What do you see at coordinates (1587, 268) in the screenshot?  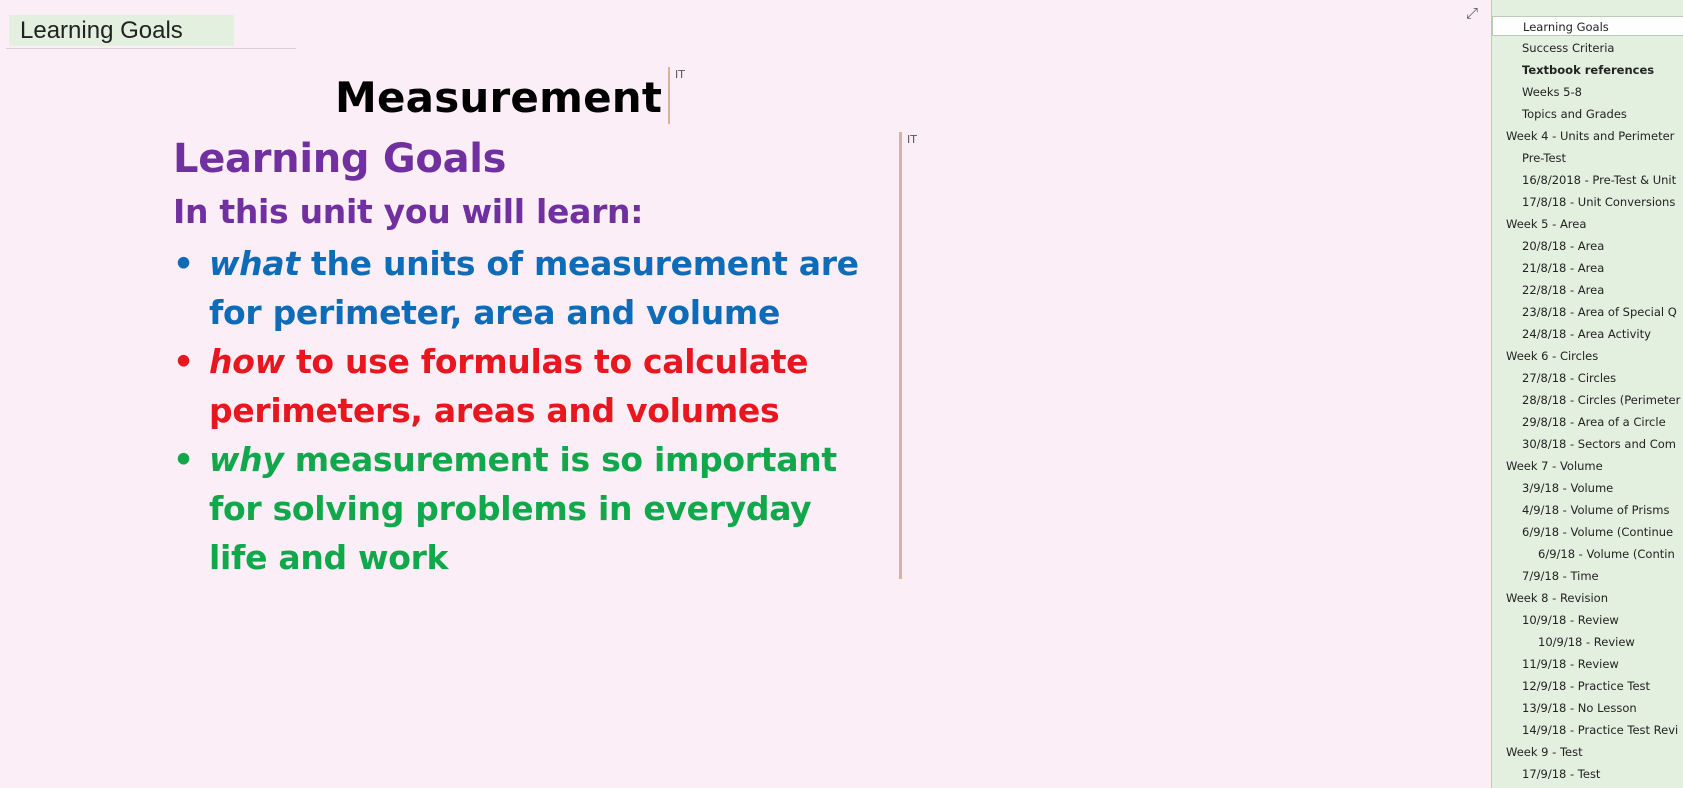 I see `sidebar-page-item: 21/8/18 - Area` at bounding box center [1587, 268].